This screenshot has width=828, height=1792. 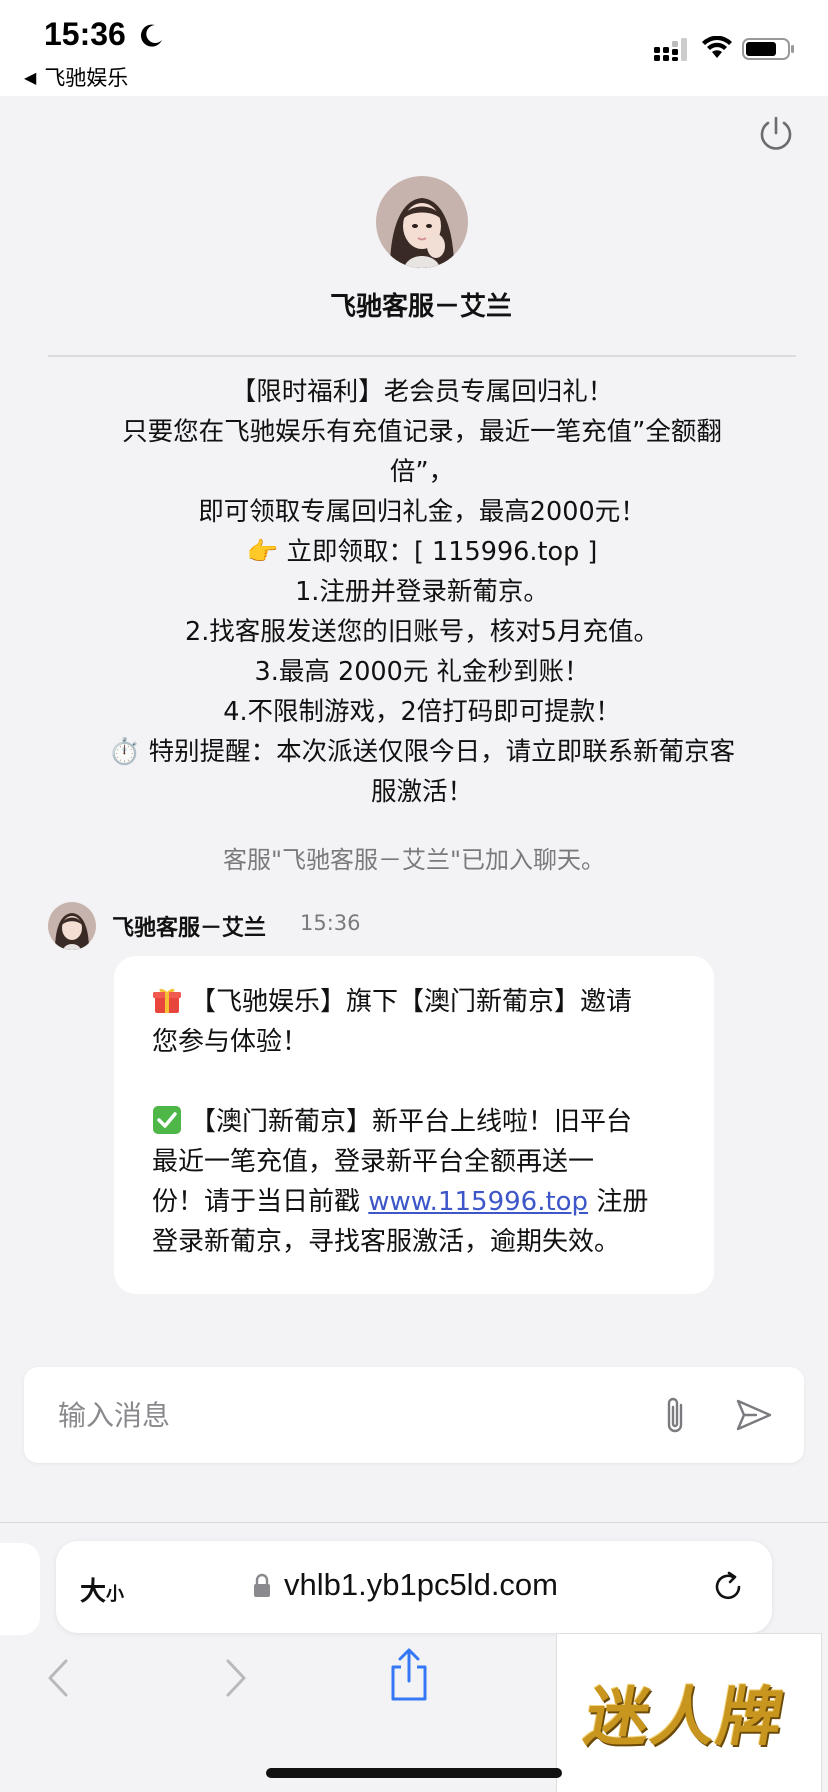 I want to click on message-line: 份！请于当日前戳 www.115996.top 注册, so click(x=415, y=1202).